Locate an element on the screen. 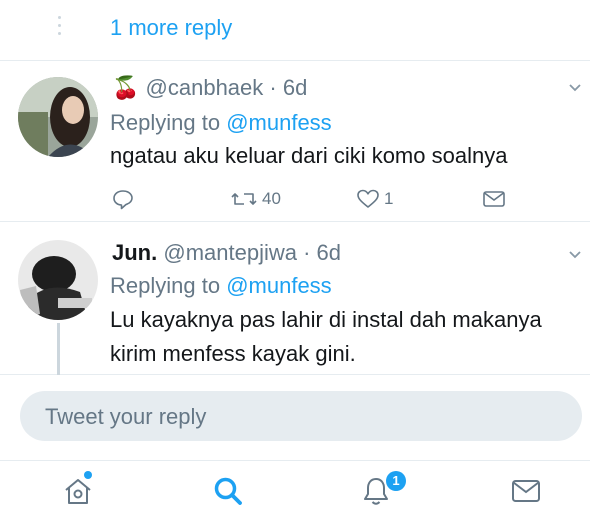 Image resolution: width=590 pixels, height=512 pixels. like-button: 1 is located at coordinates (374, 199).